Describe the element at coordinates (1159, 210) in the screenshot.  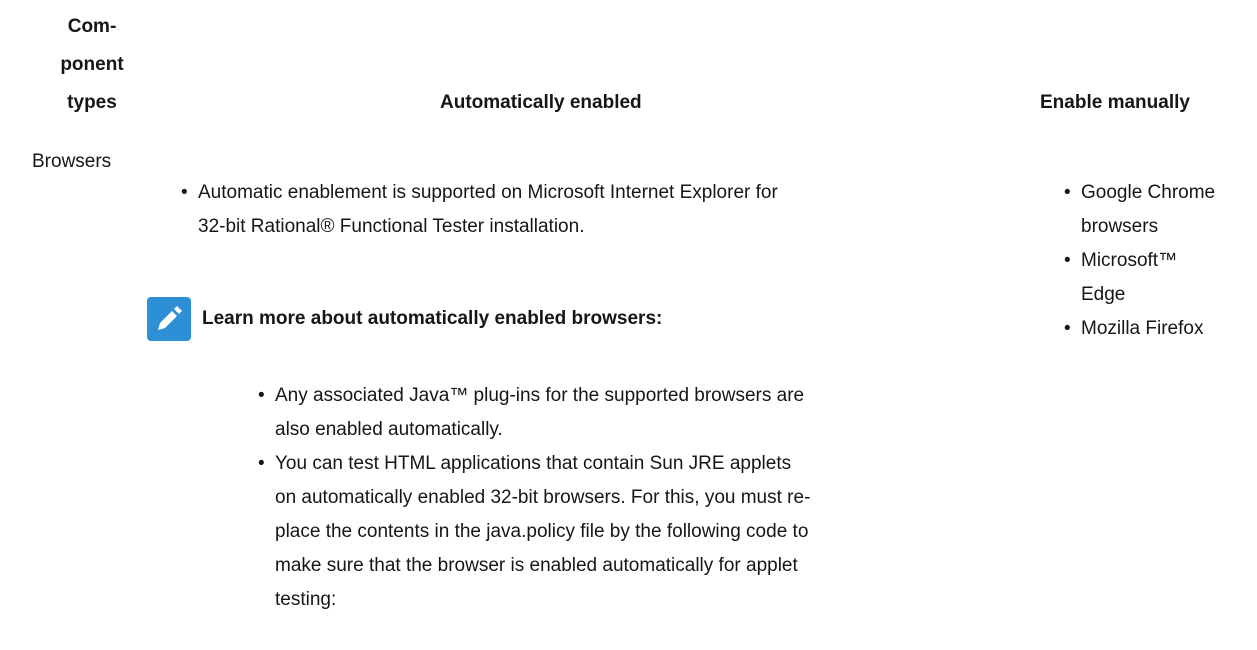
I see `list-item: Google Chrome browsers` at that location.